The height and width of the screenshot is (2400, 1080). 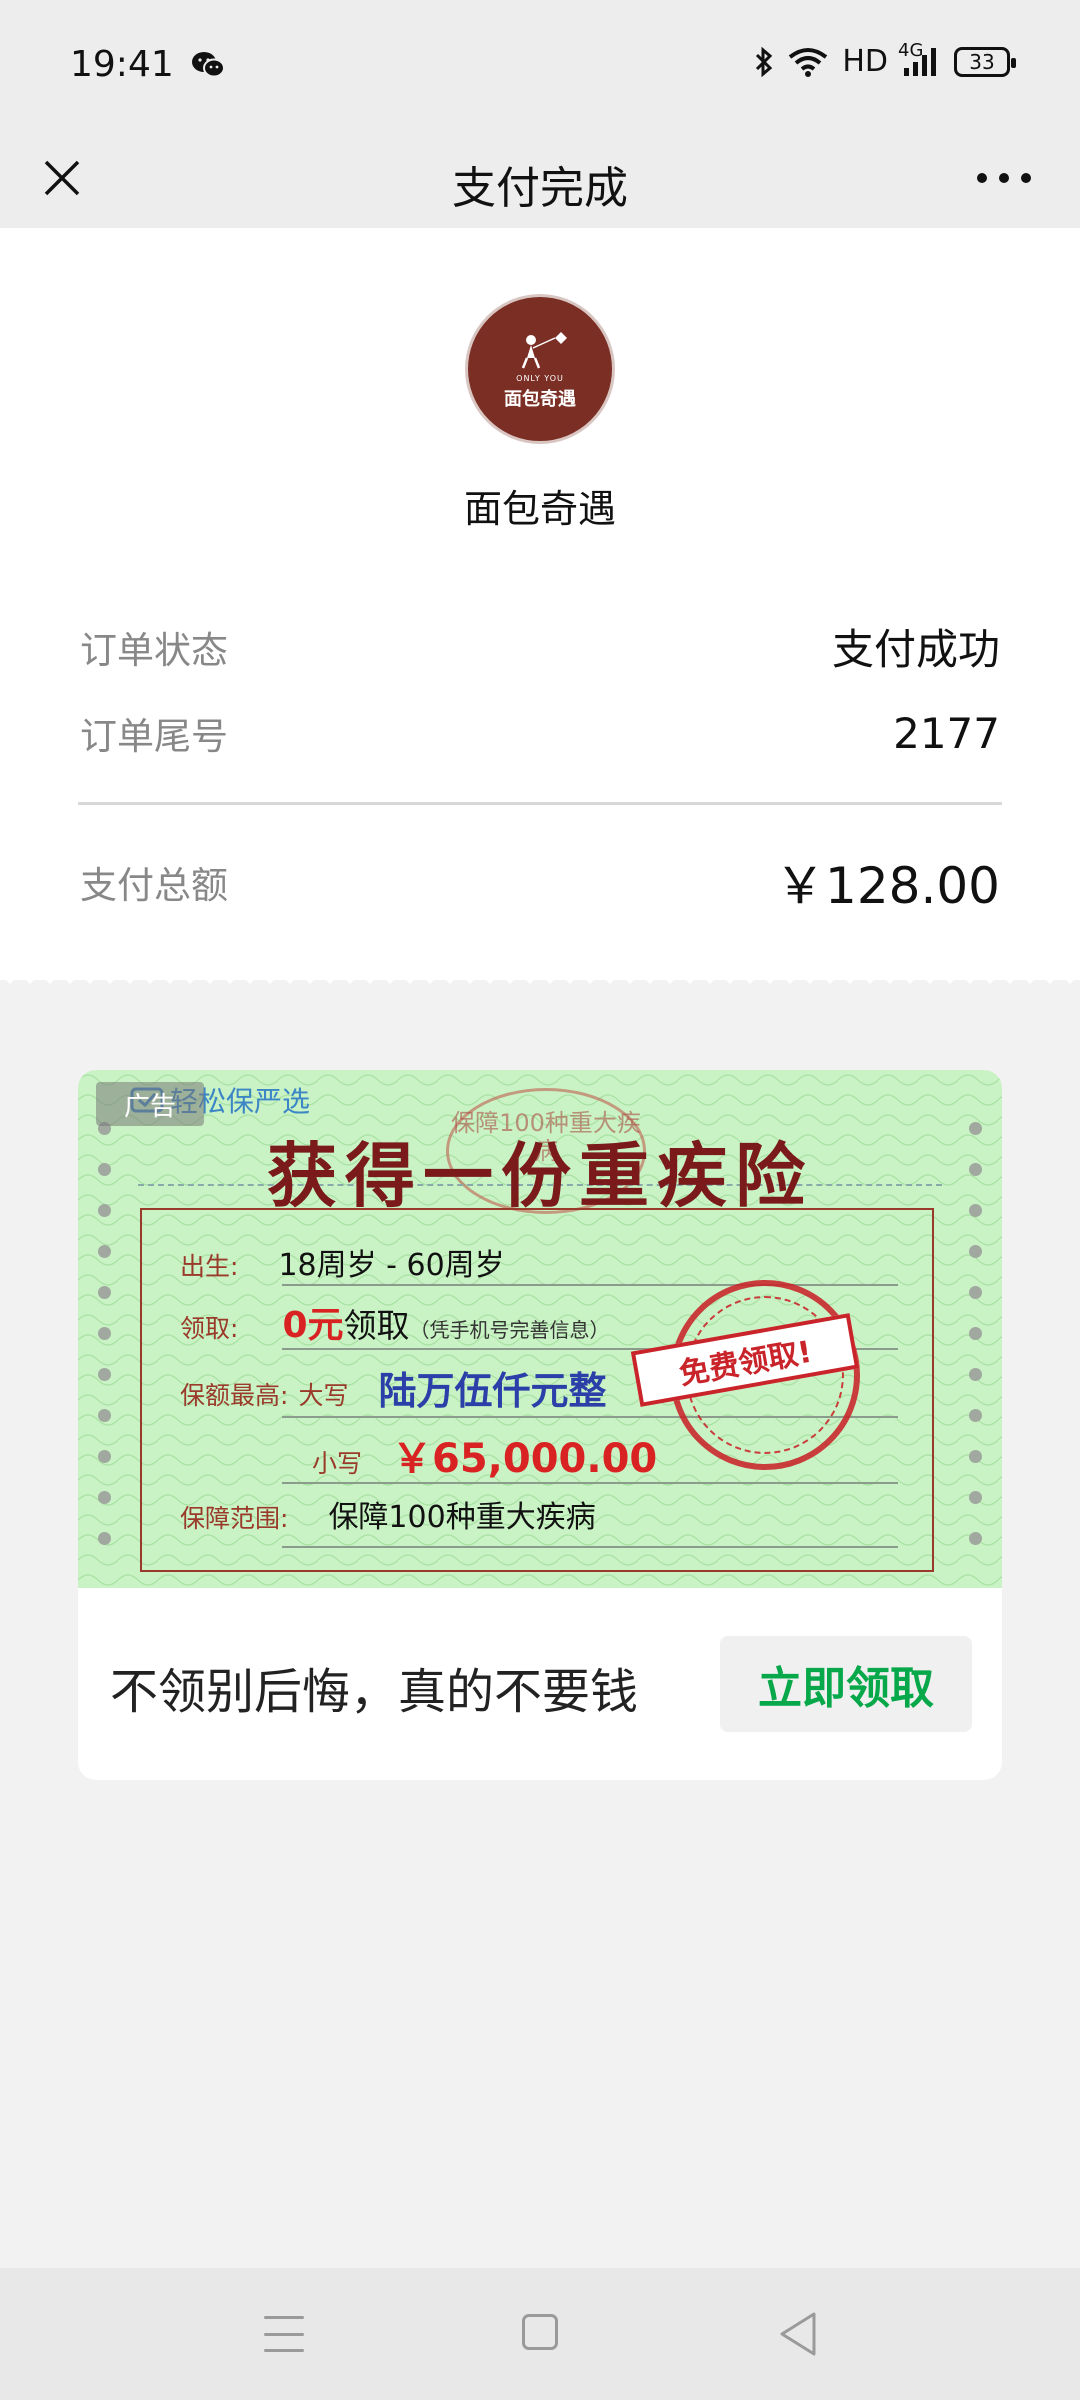 I want to click on status-time: 19:41, so click(x=122, y=64).